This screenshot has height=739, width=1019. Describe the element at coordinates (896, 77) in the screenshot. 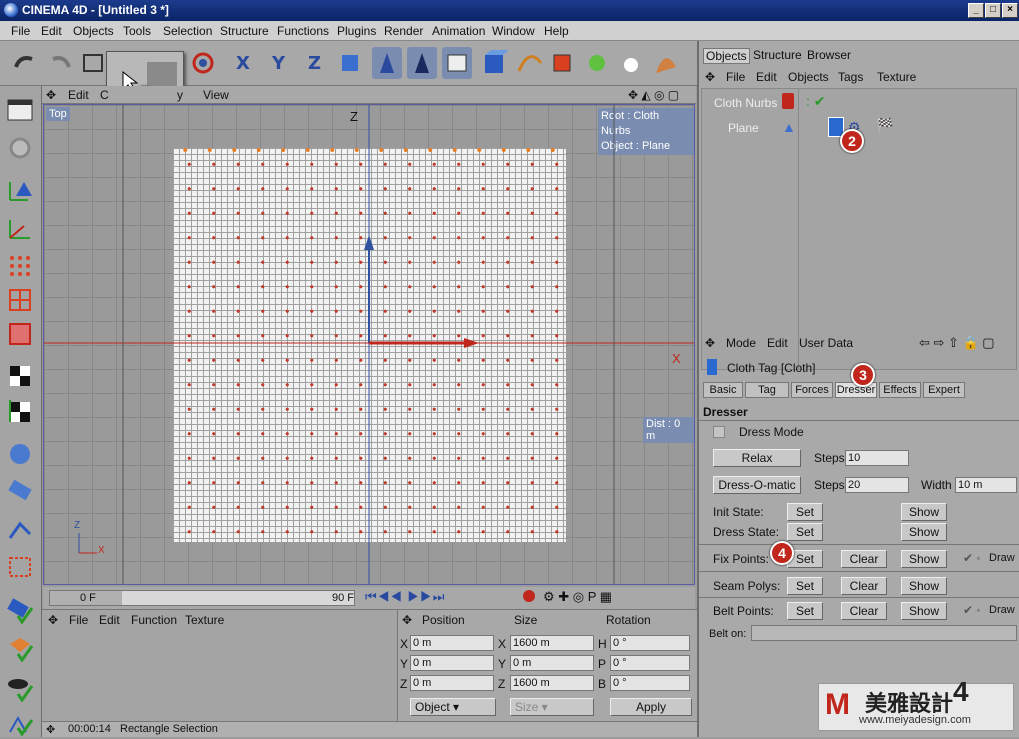

I see `obj-menu-texture: Texture` at that location.